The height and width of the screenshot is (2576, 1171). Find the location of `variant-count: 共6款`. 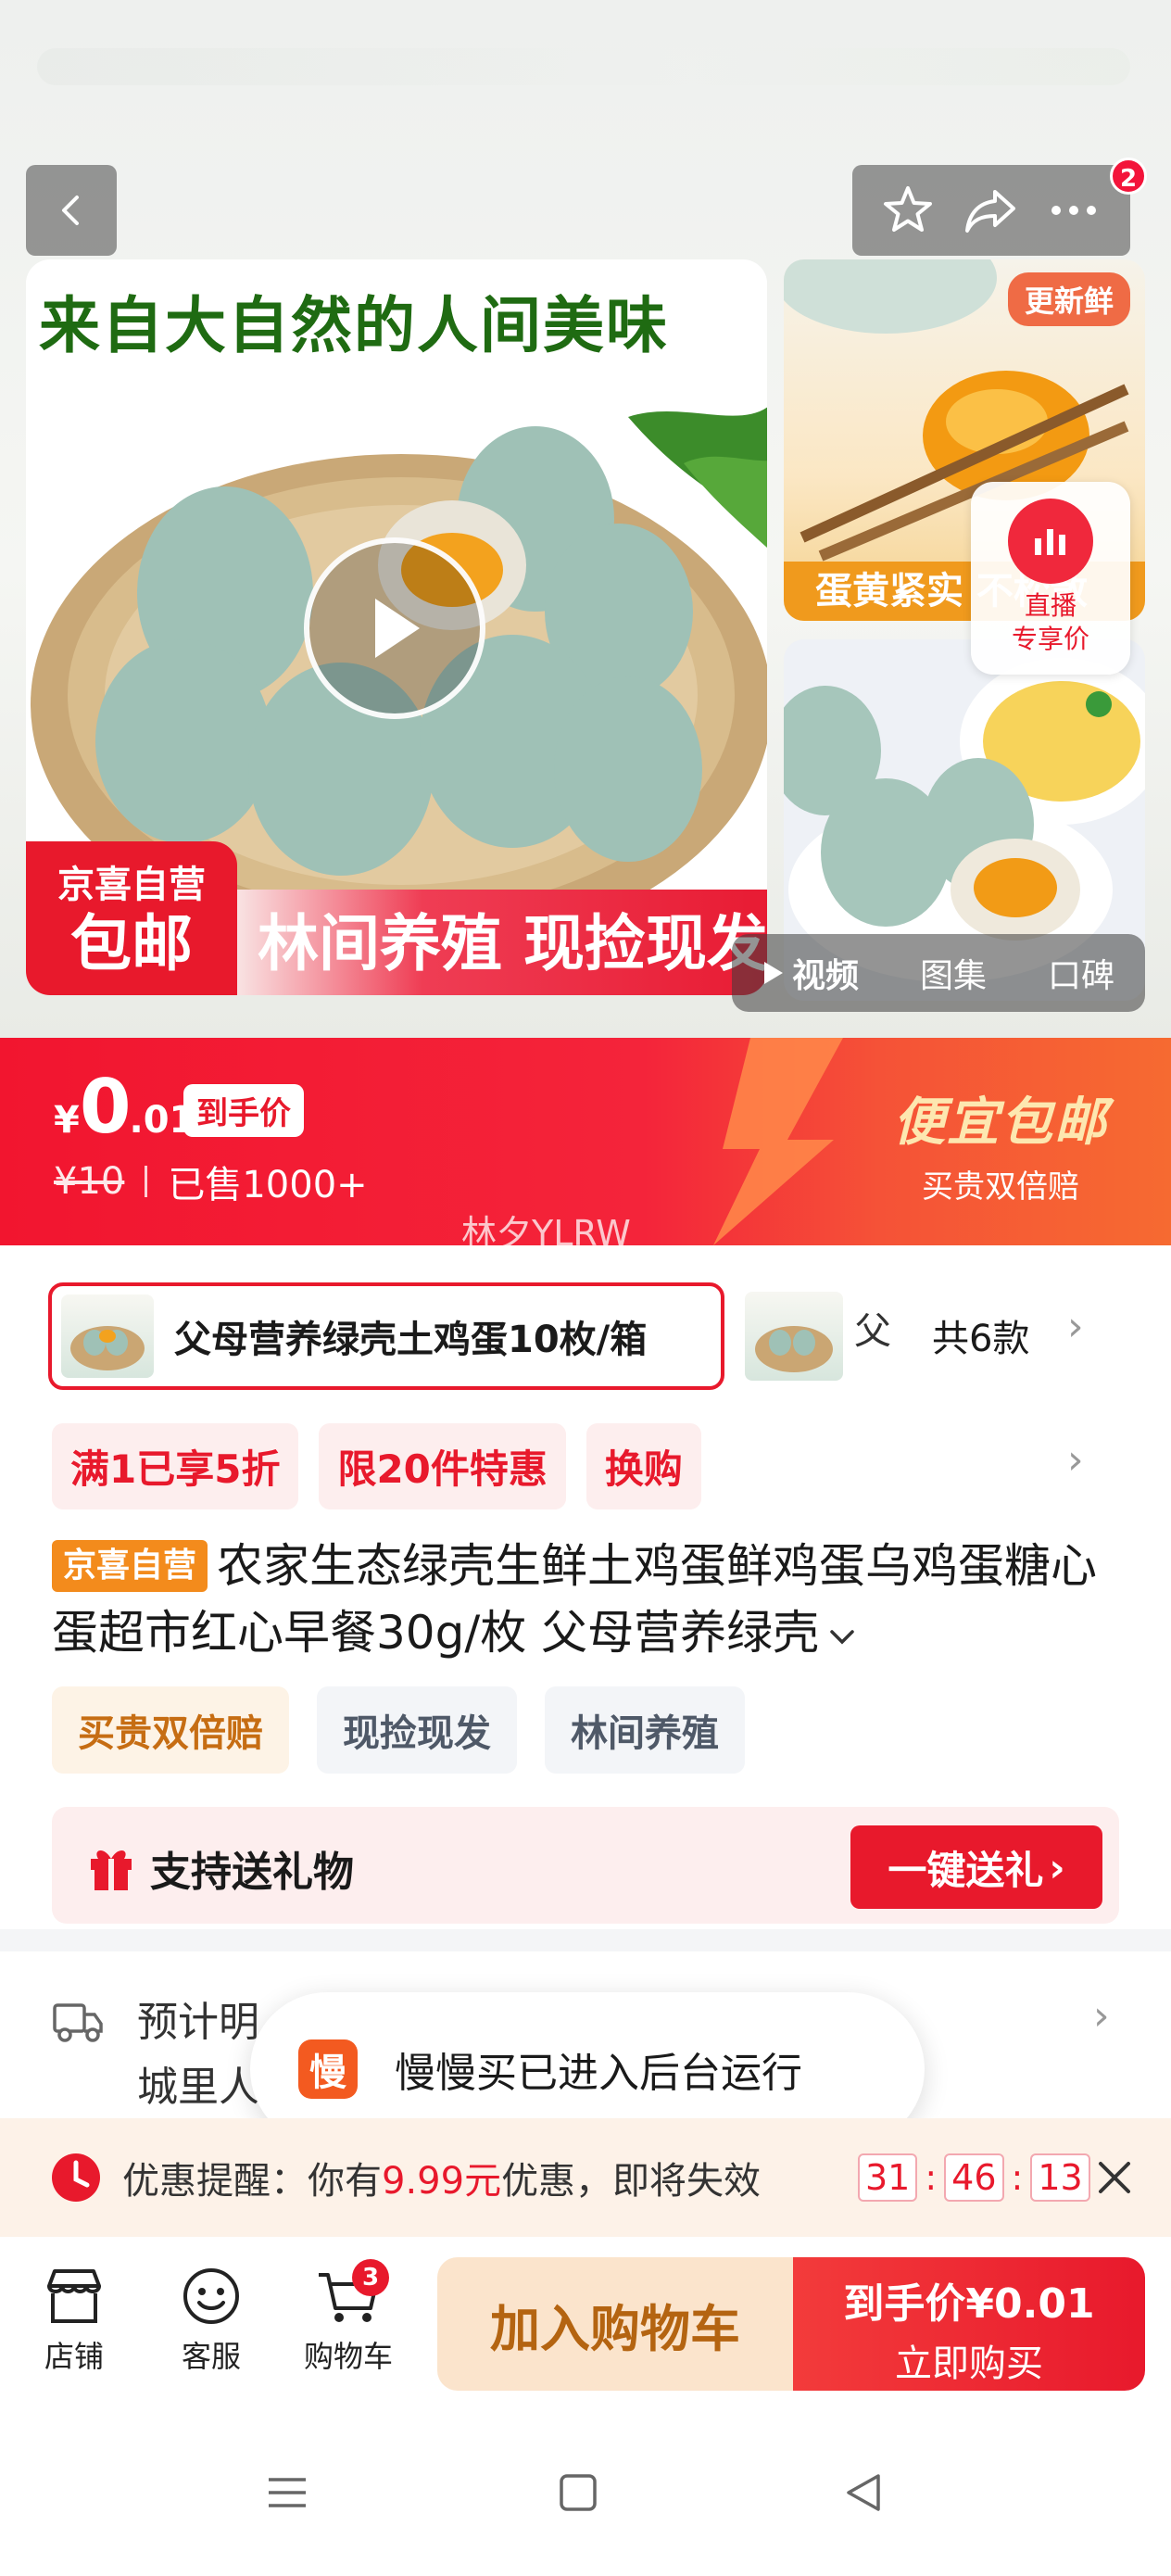

variant-count: 共6款 is located at coordinates (981, 1335).